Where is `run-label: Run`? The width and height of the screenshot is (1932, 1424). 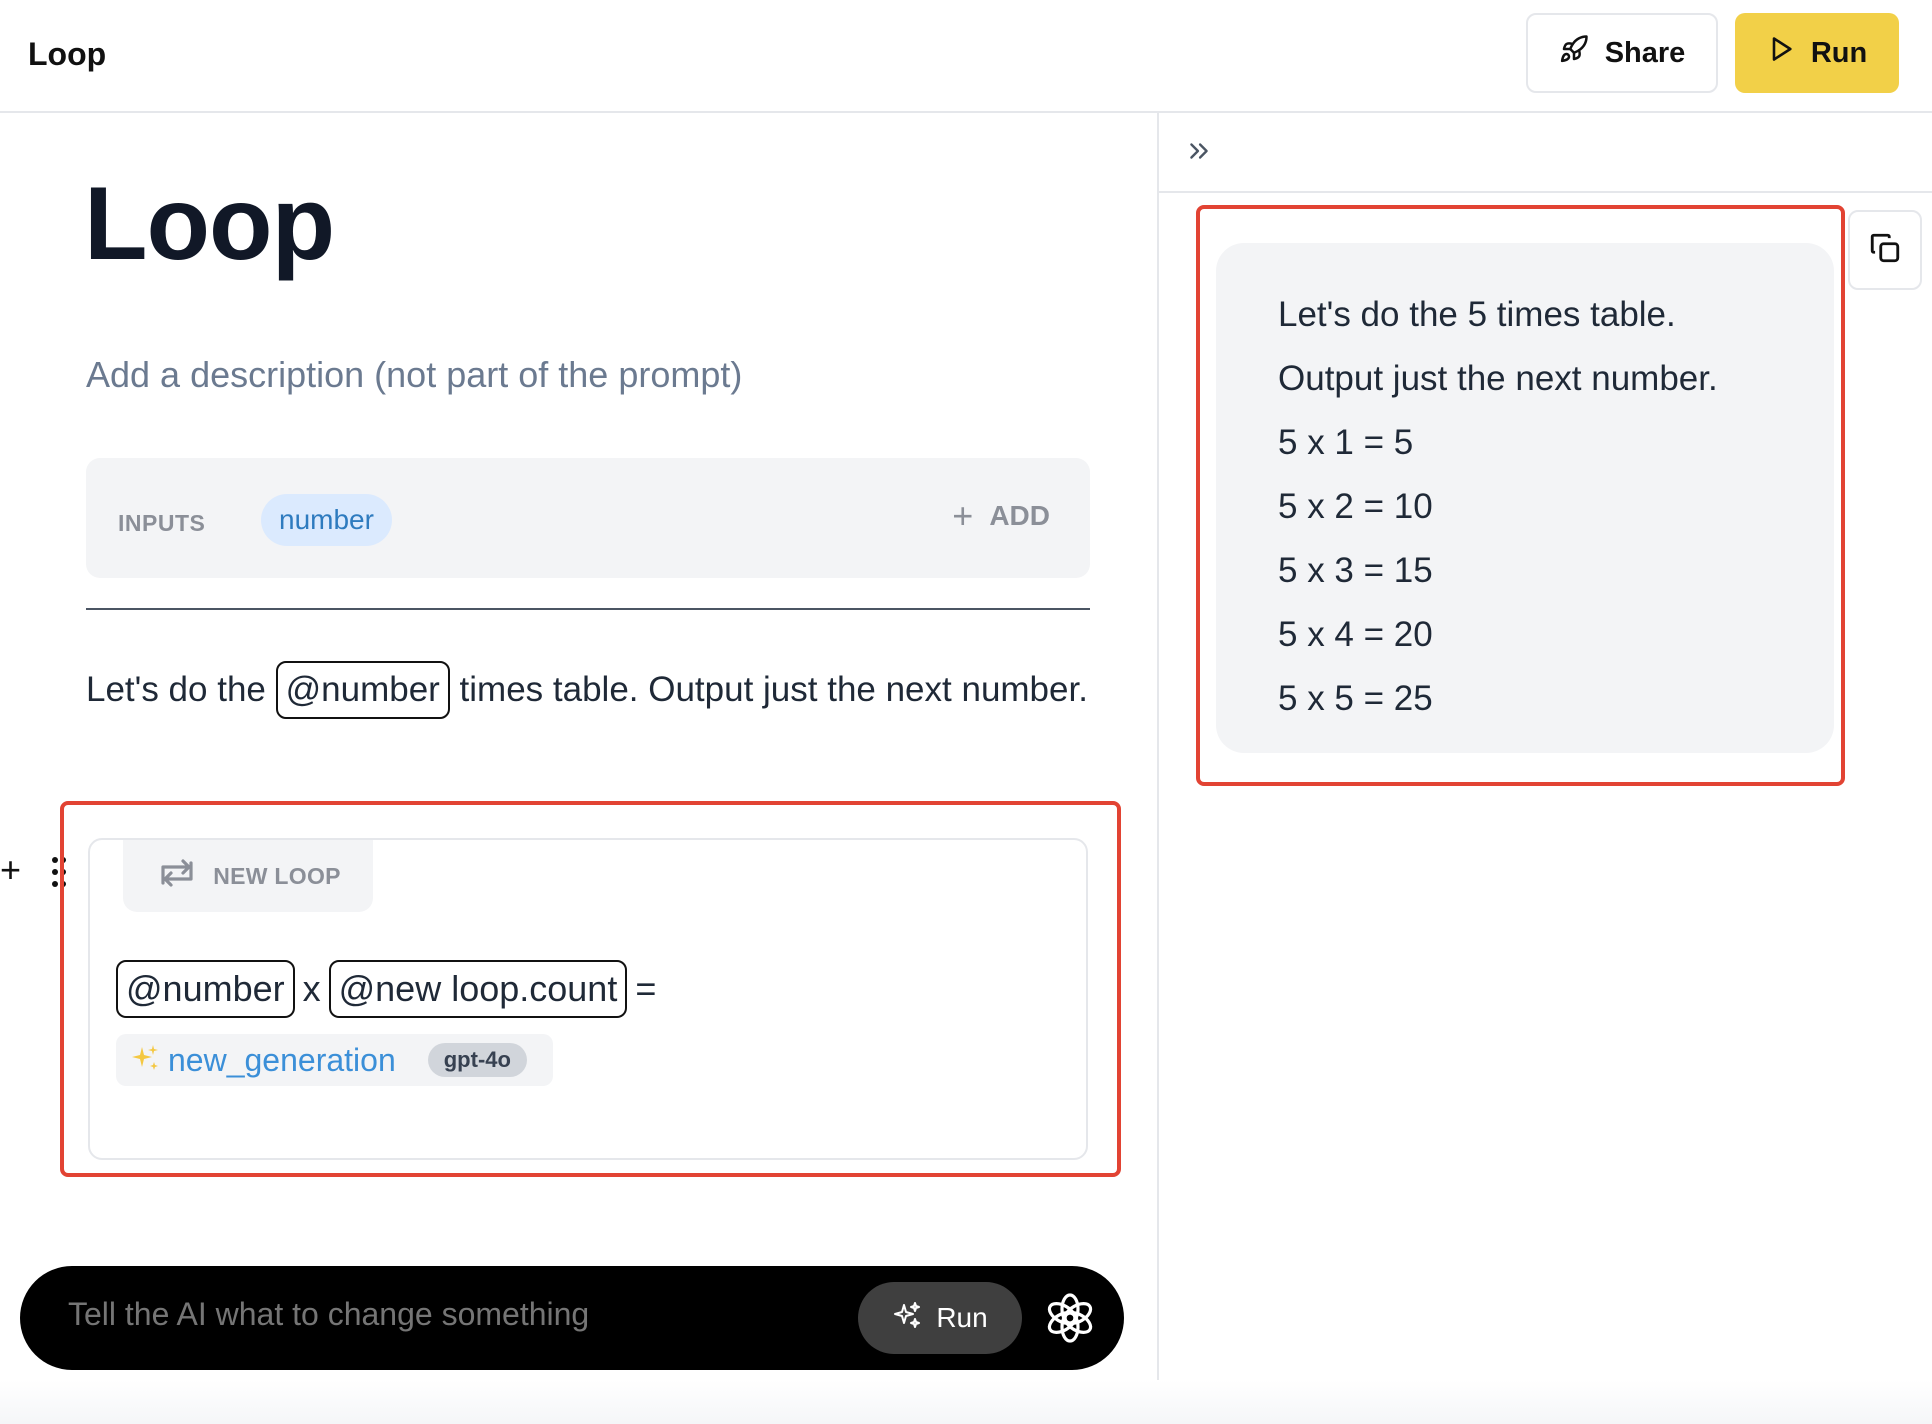 run-label: Run is located at coordinates (1839, 52).